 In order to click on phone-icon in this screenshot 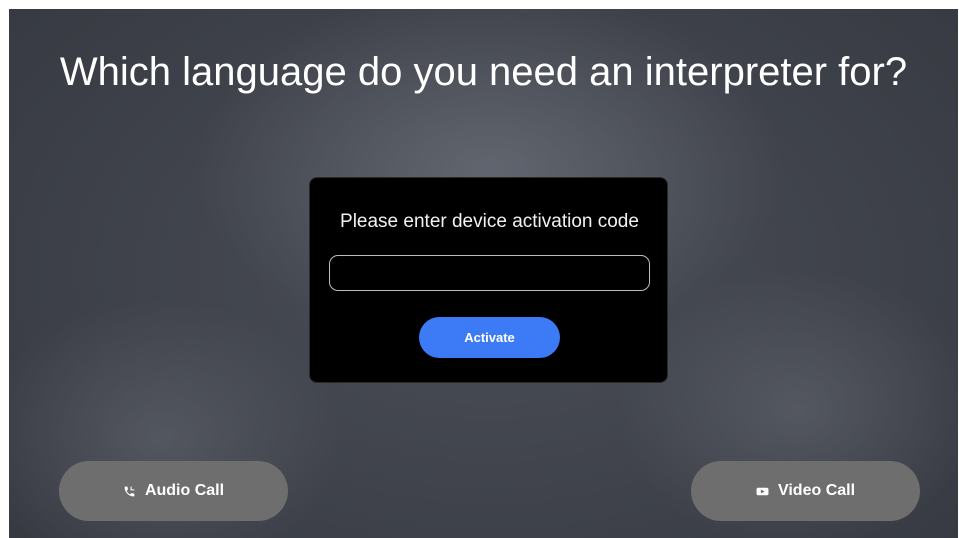, I will do `click(130, 491)`.